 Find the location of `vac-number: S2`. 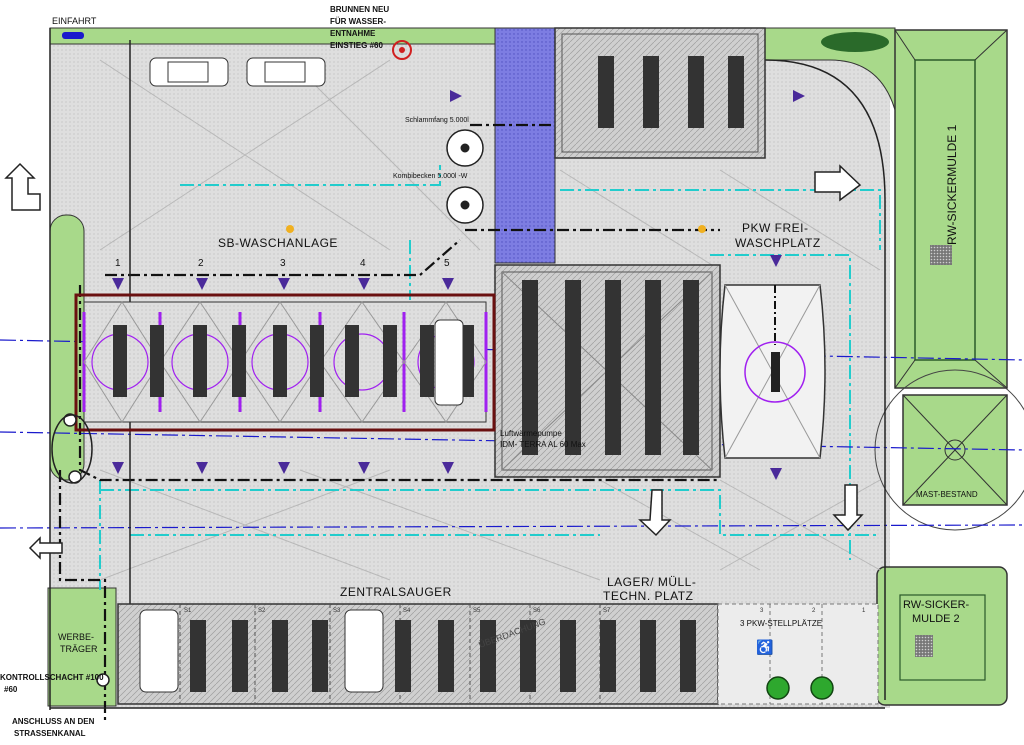

vac-number: S2 is located at coordinates (262, 611).